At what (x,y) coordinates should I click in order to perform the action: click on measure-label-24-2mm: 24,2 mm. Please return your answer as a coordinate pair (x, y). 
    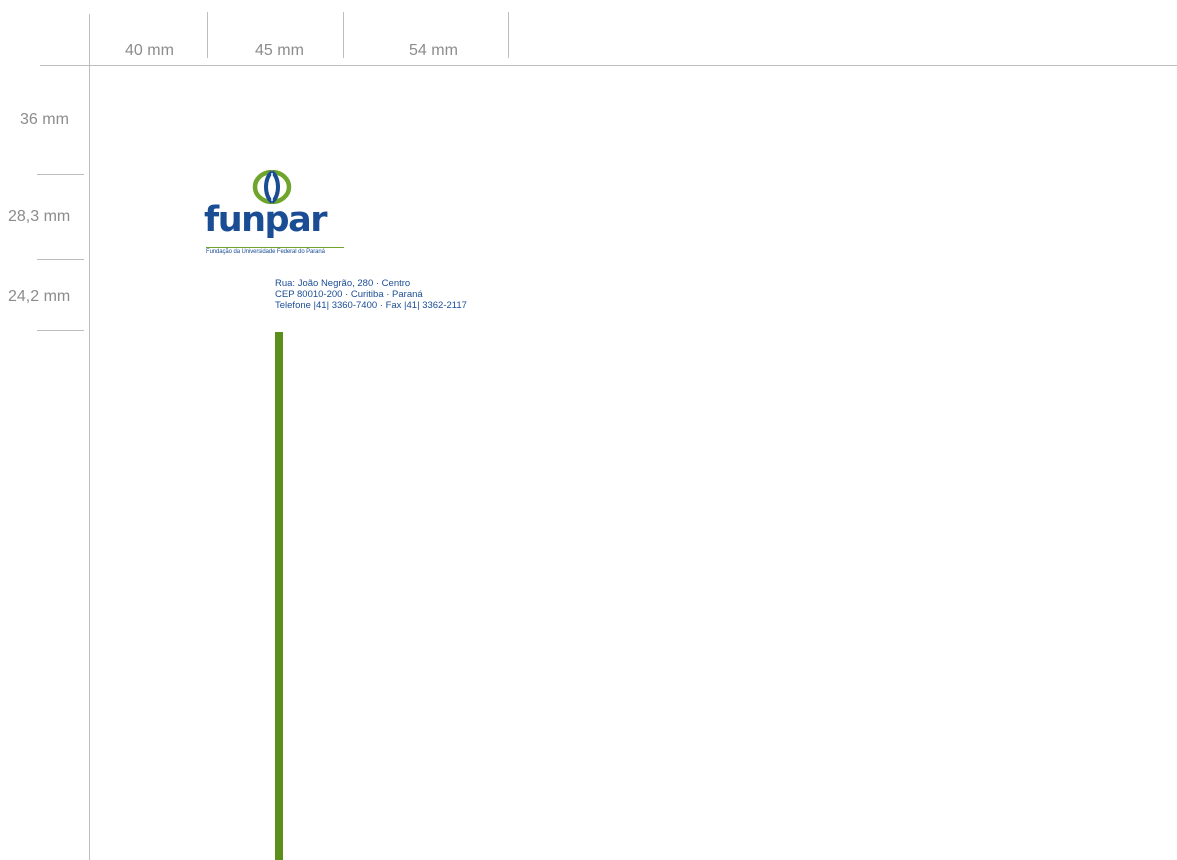
    Looking at the image, I should click on (39, 296).